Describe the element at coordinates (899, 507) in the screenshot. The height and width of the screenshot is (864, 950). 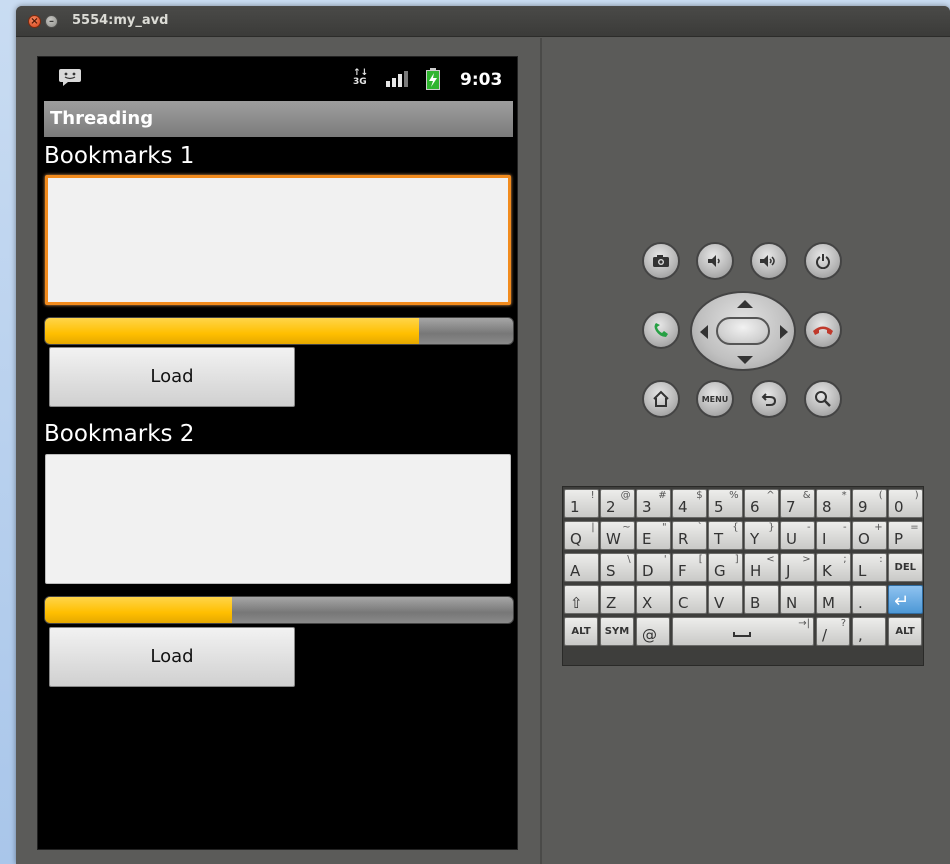
I see `key-label: 0` at that location.